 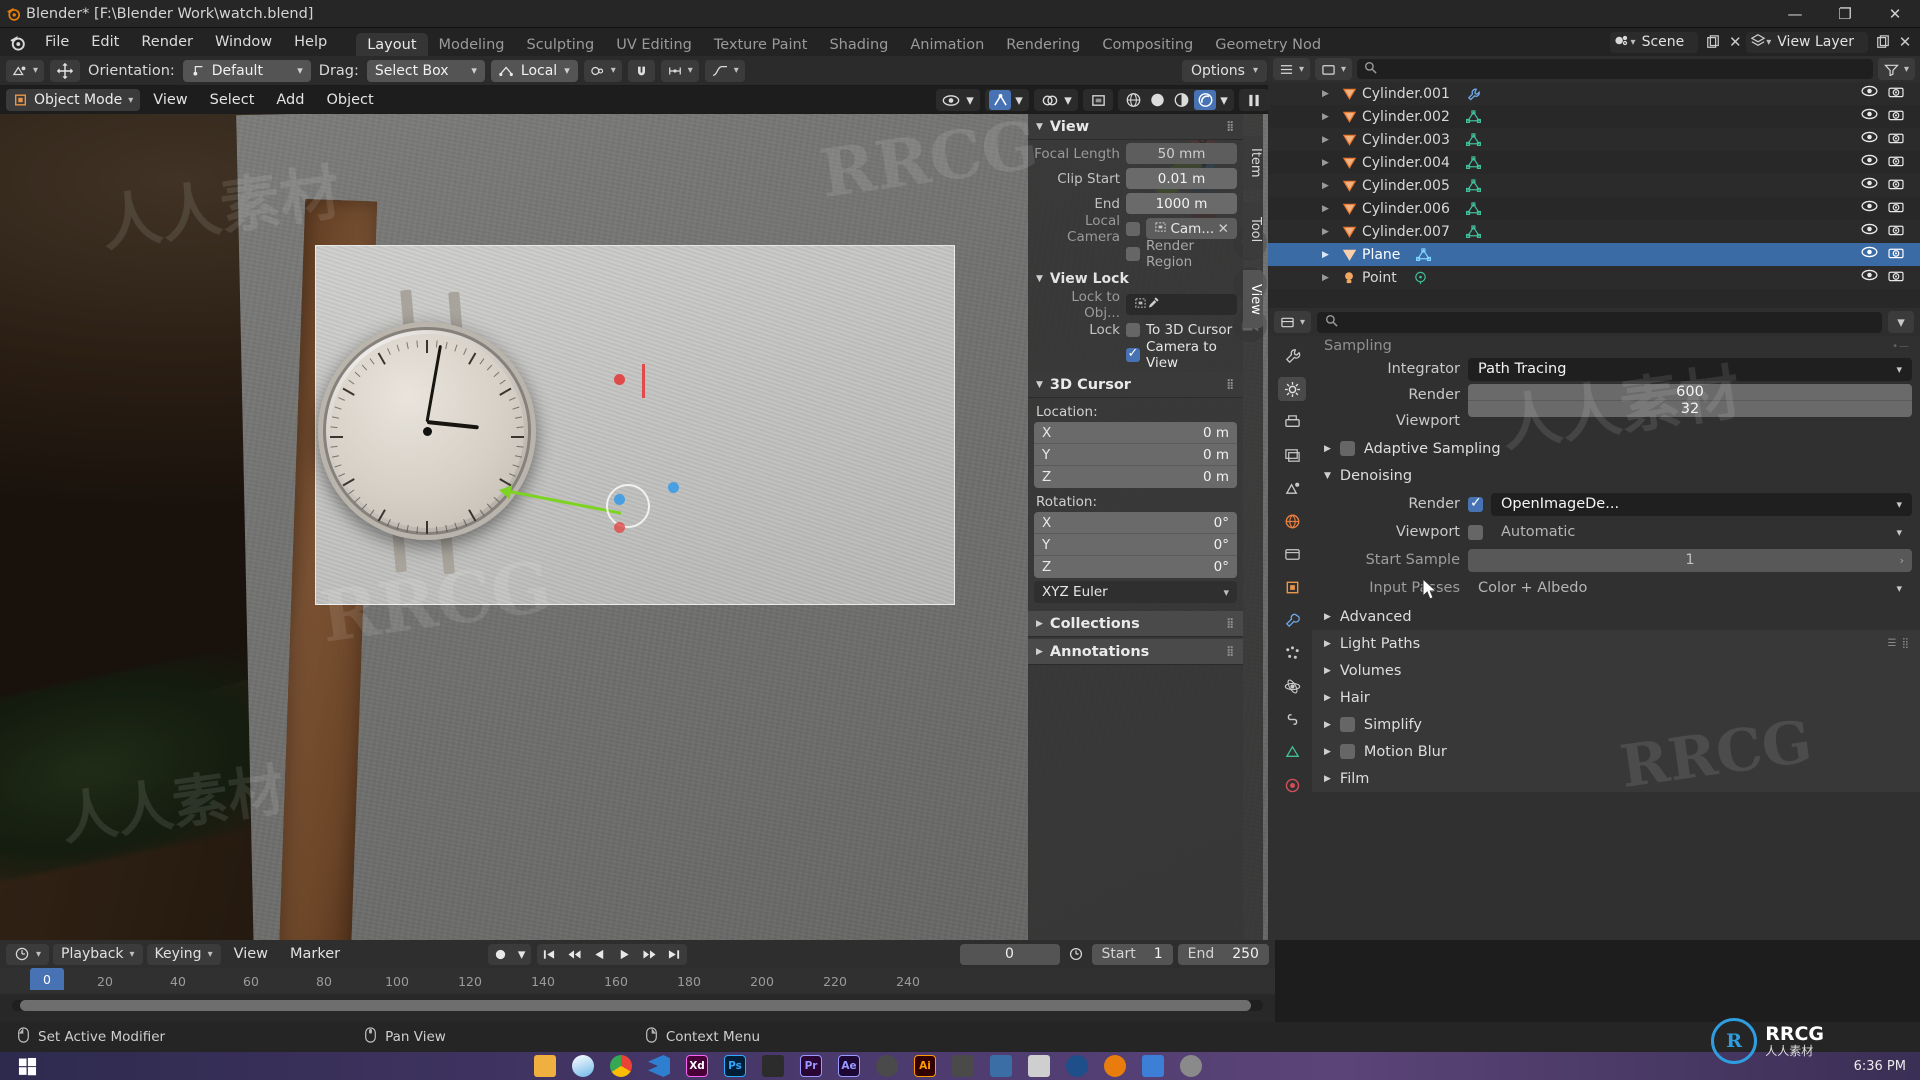 What do you see at coordinates (1292, 521) in the screenshot?
I see `properties-tab-world` at bounding box center [1292, 521].